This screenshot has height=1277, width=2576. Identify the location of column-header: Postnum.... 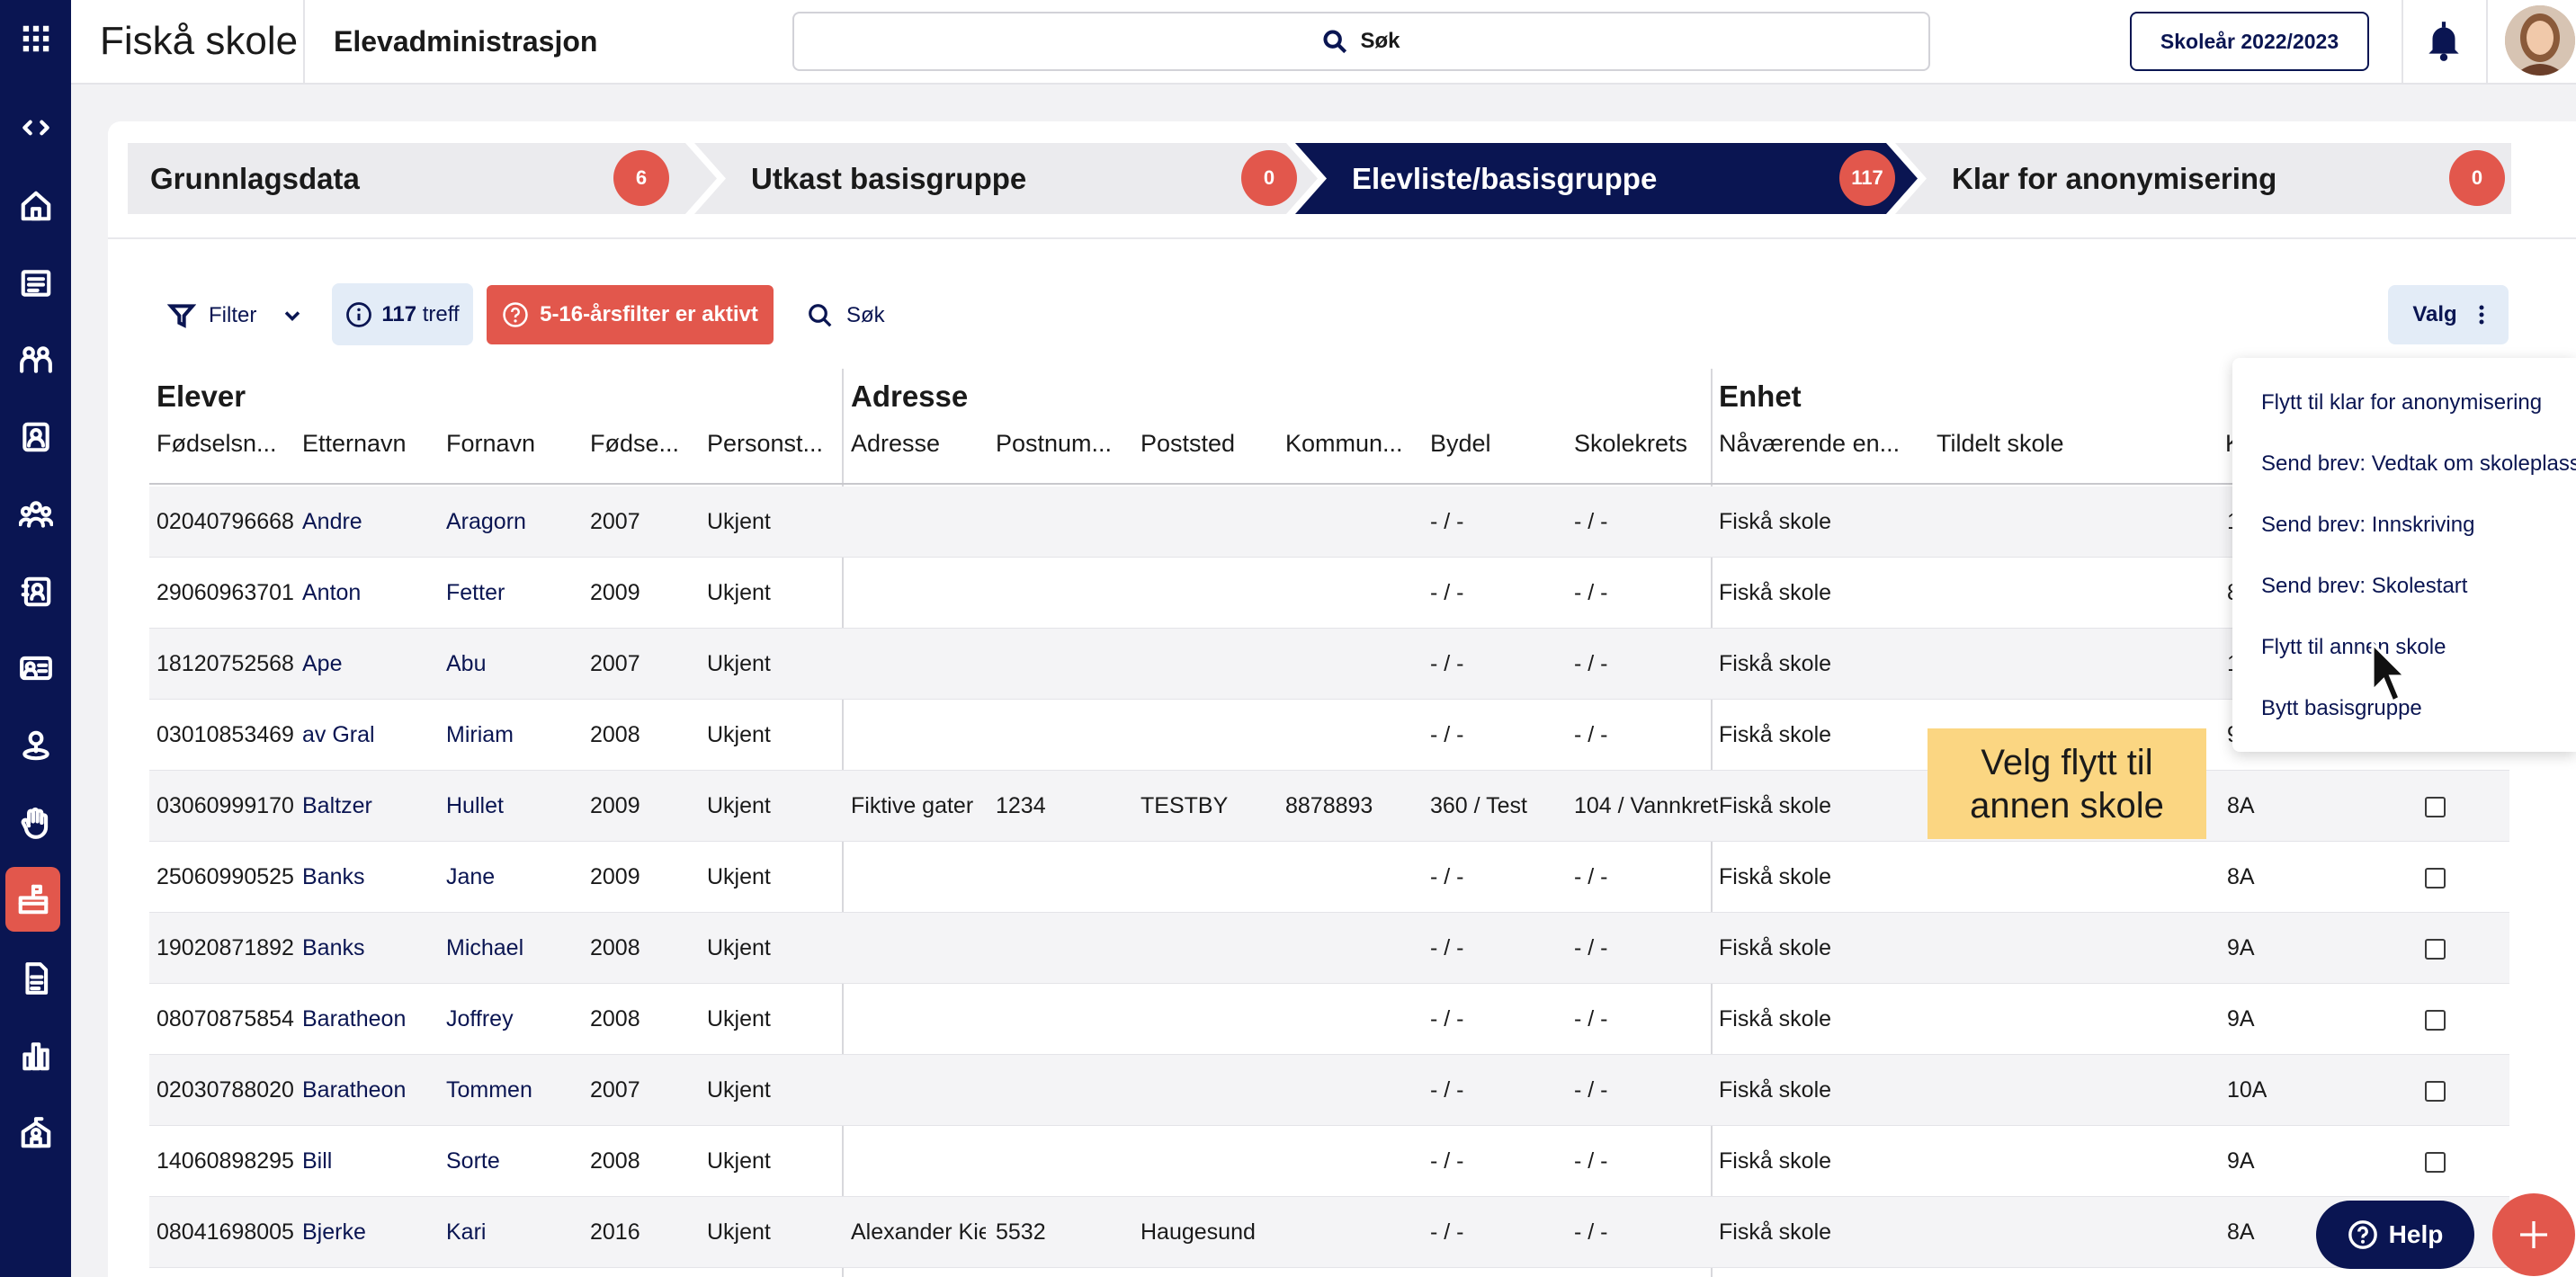
(1054, 444).